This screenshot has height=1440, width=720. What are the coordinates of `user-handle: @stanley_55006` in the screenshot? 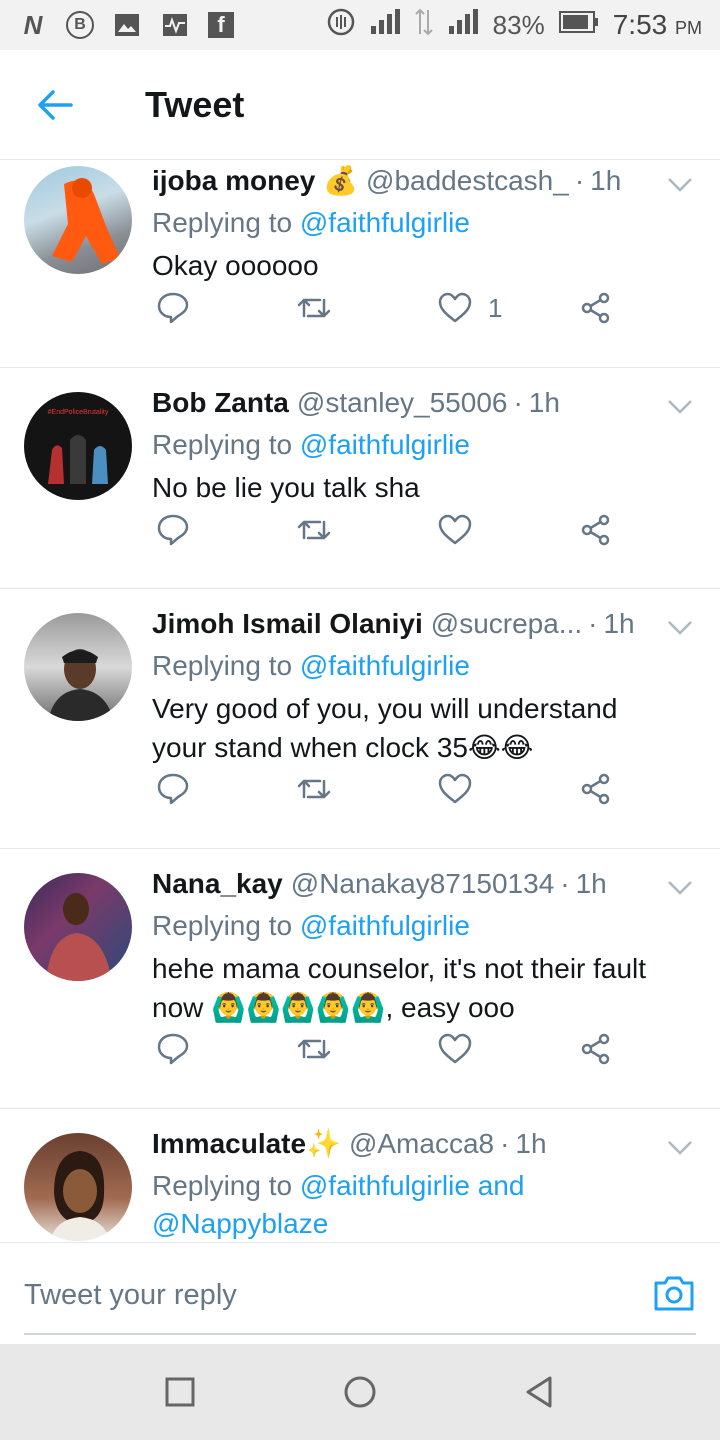 It's located at (402, 403).